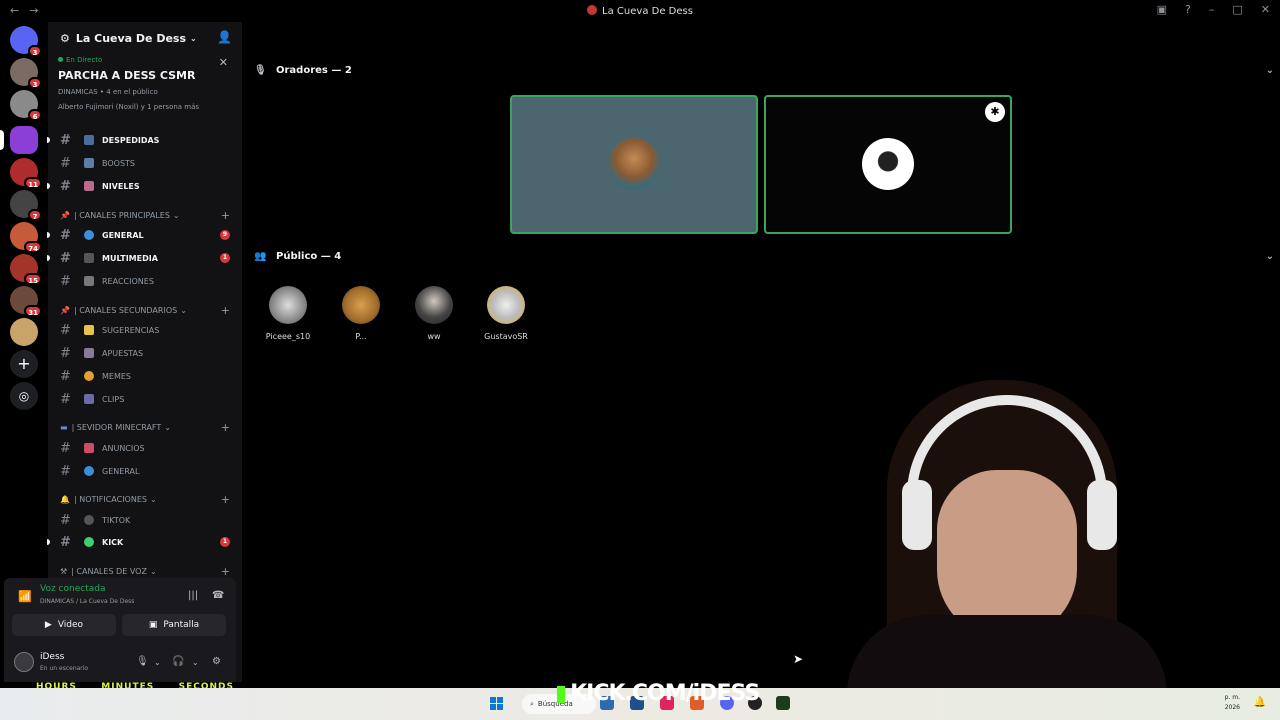 This screenshot has height=720, width=1280. Describe the element at coordinates (783, 703) in the screenshot. I see `terminal-taskbar-icon` at that location.